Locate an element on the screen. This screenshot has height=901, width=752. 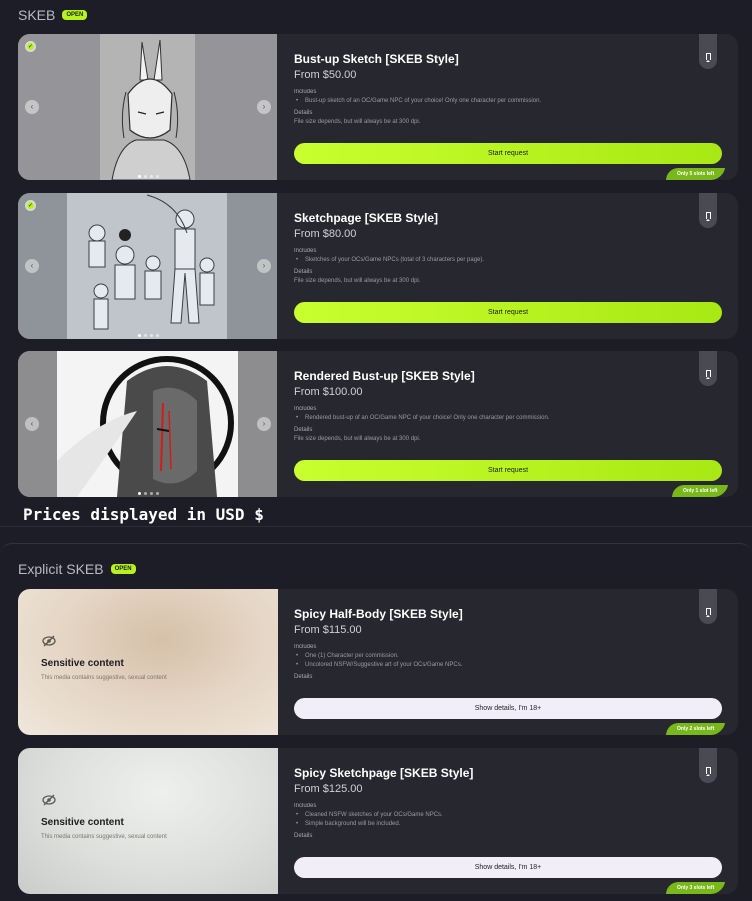
section-panel-edge is located at coordinates (376, 549).